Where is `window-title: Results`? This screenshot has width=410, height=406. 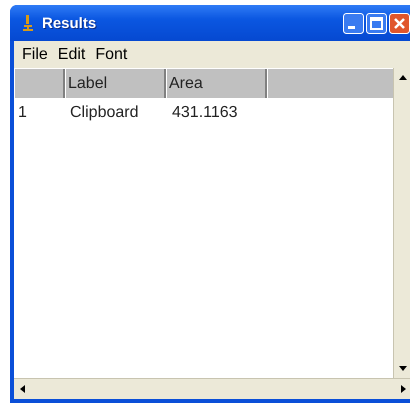 window-title: Results is located at coordinates (70, 23).